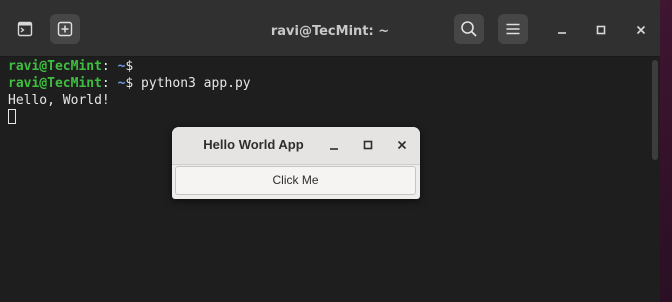  What do you see at coordinates (327, 66) in the screenshot?
I see `terminal-line: ravi@TecMint: ~$` at bounding box center [327, 66].